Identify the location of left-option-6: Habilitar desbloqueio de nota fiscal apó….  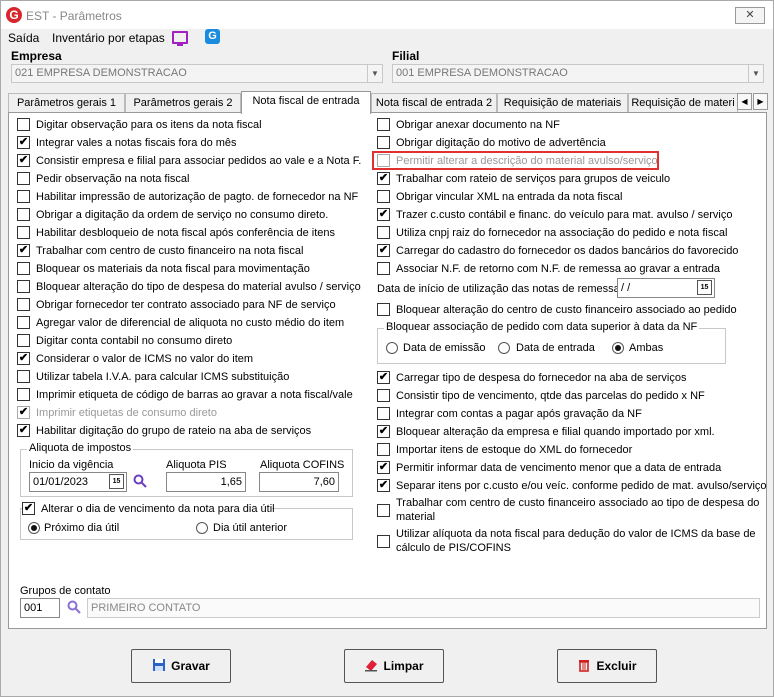
(194, 233).